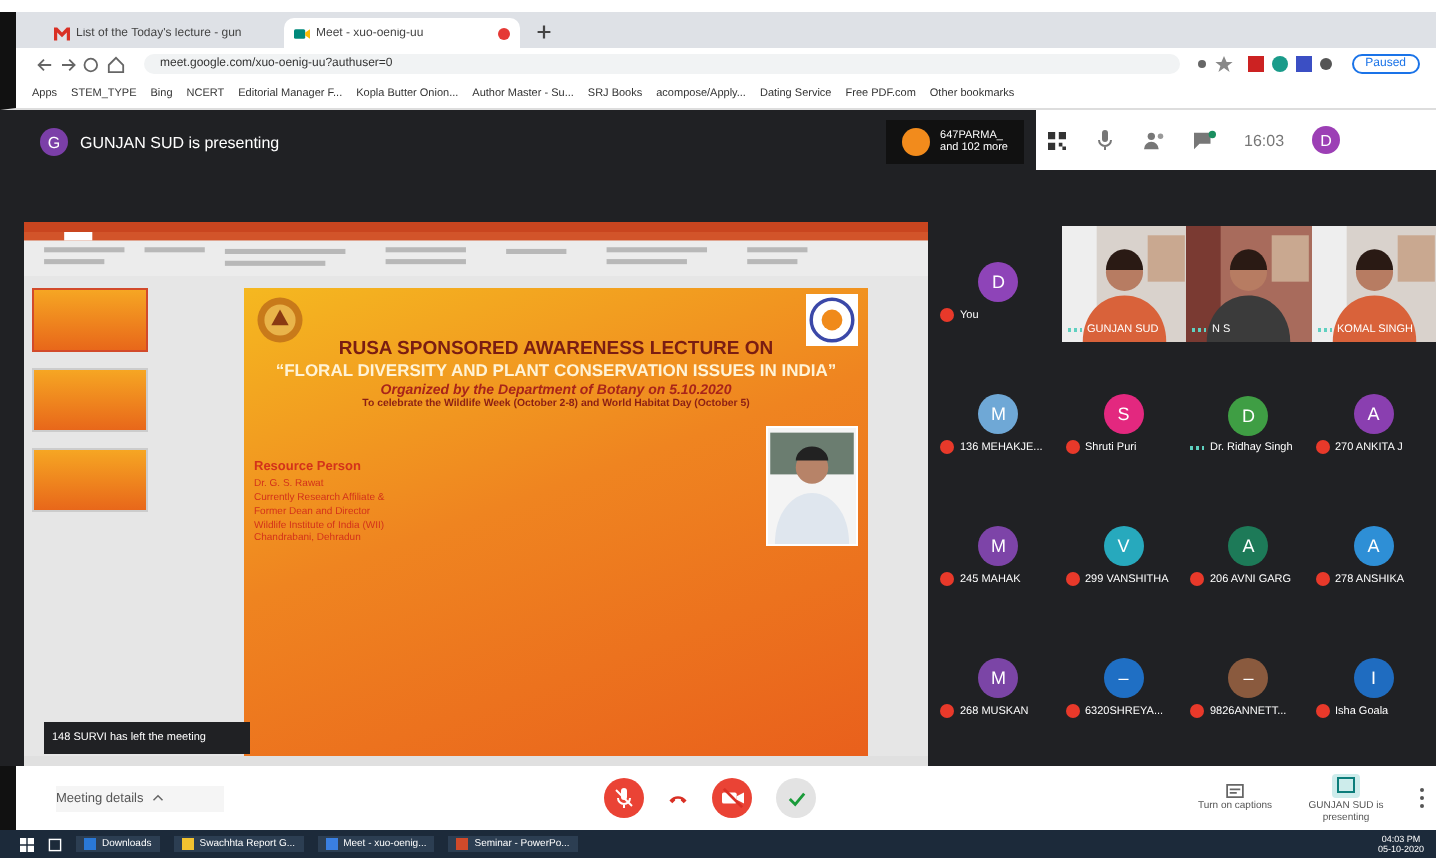 The image size is (1436, 858). What do you see at coordinates (157, 797) in the screenshot?
I see `caret-icon` at bounding box center [157, 797].